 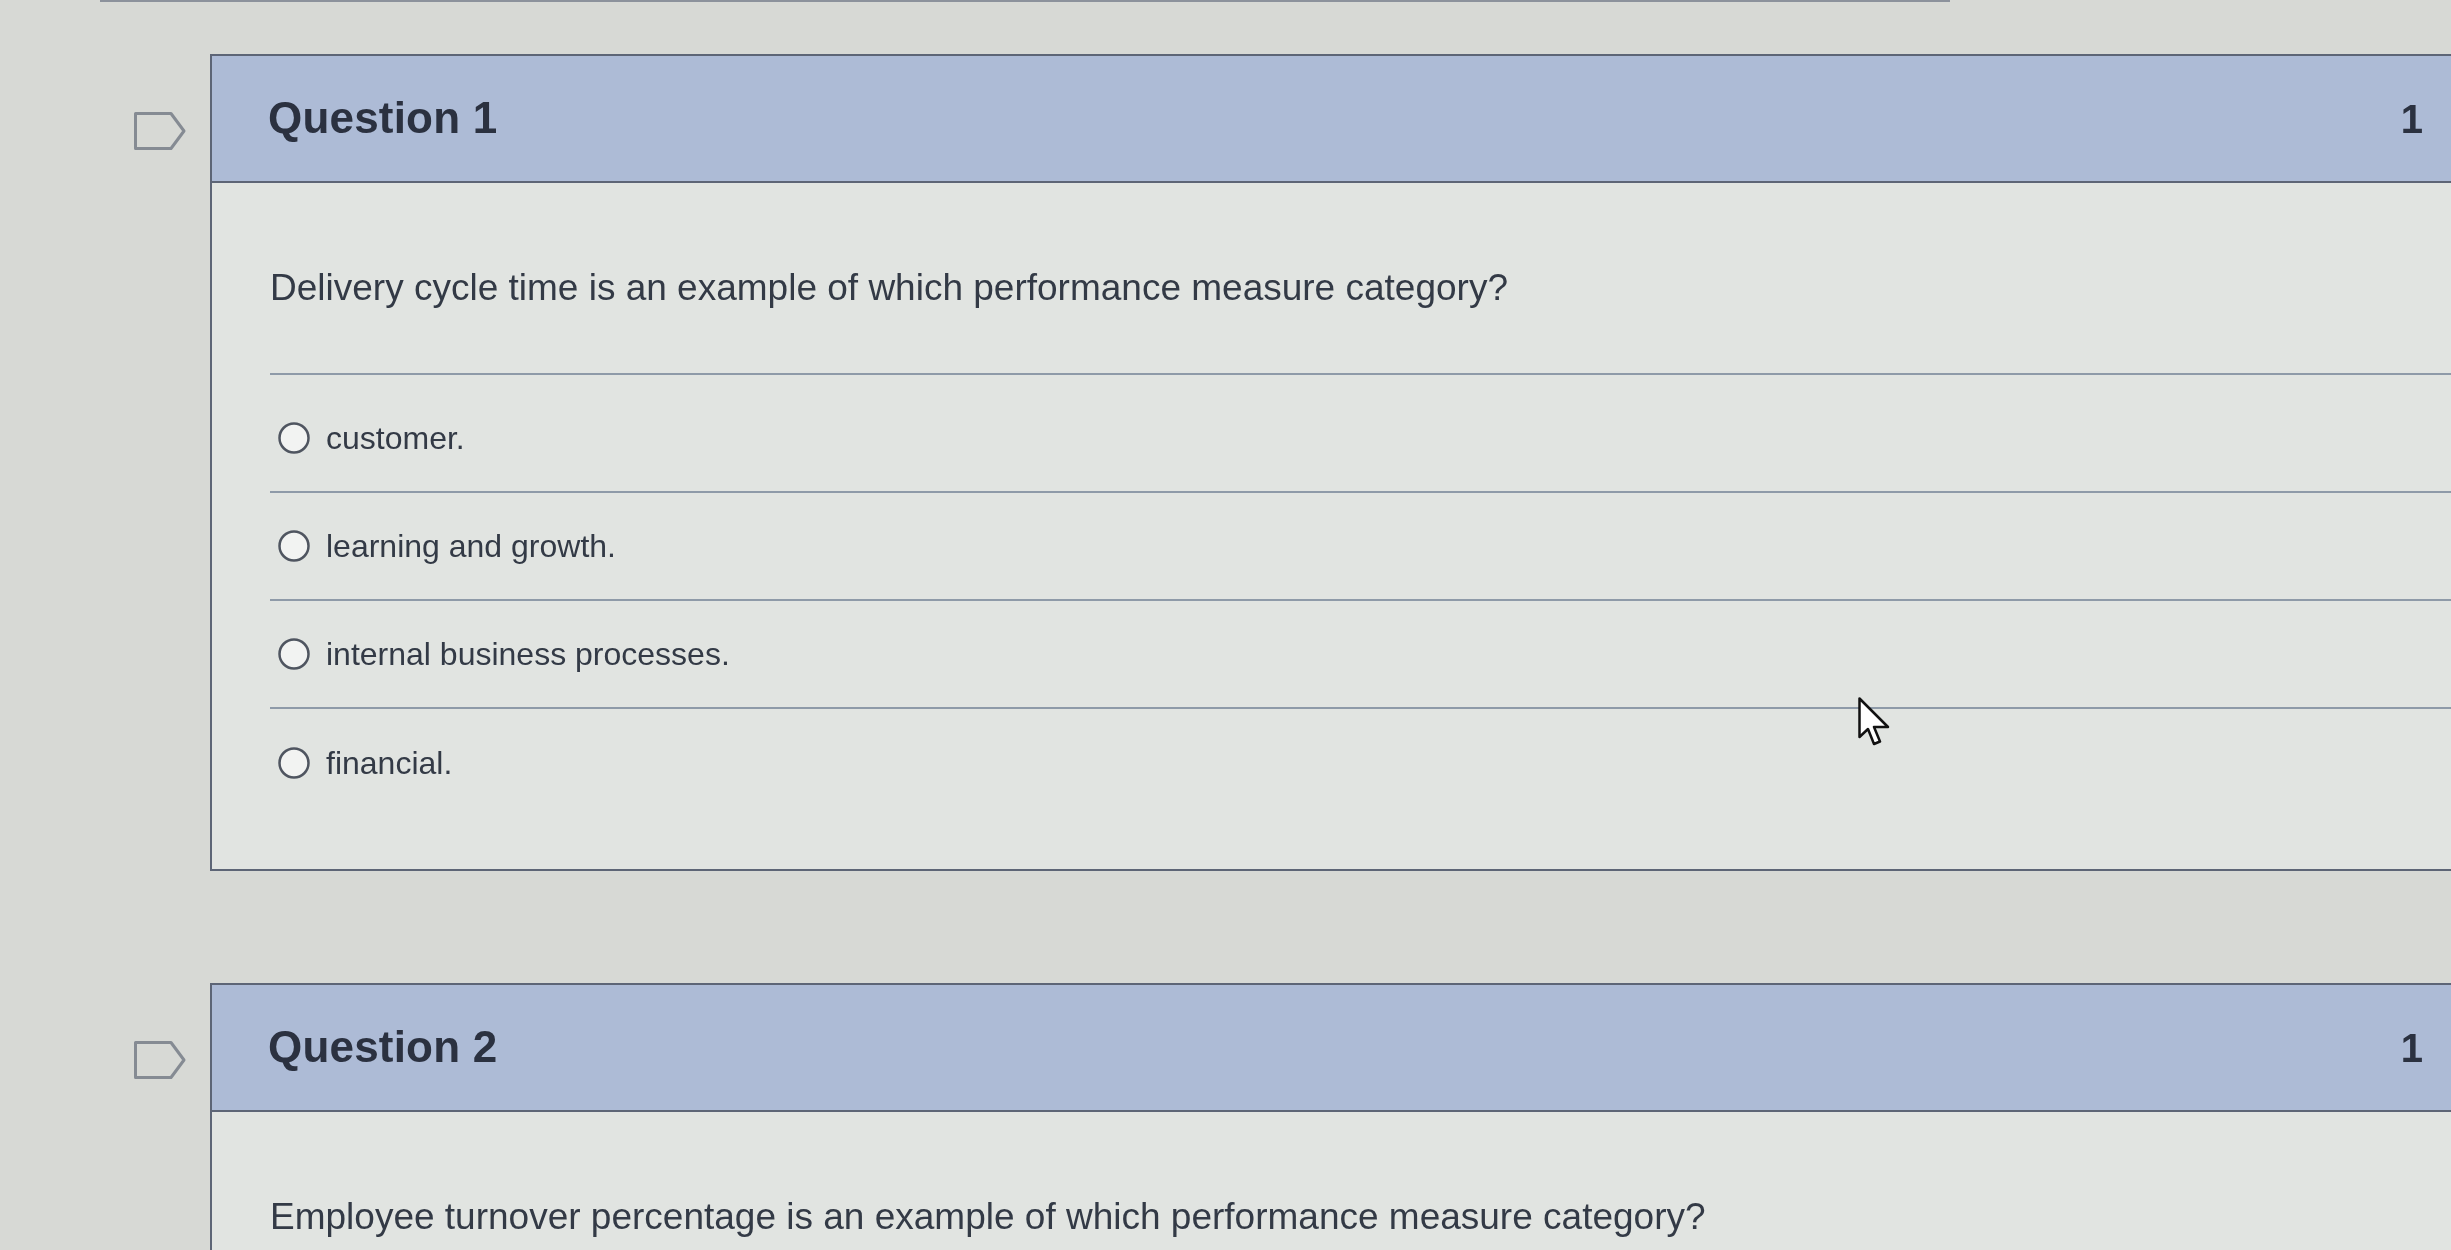 I want to click on cursor-icon, so click(x=1874, y=722).